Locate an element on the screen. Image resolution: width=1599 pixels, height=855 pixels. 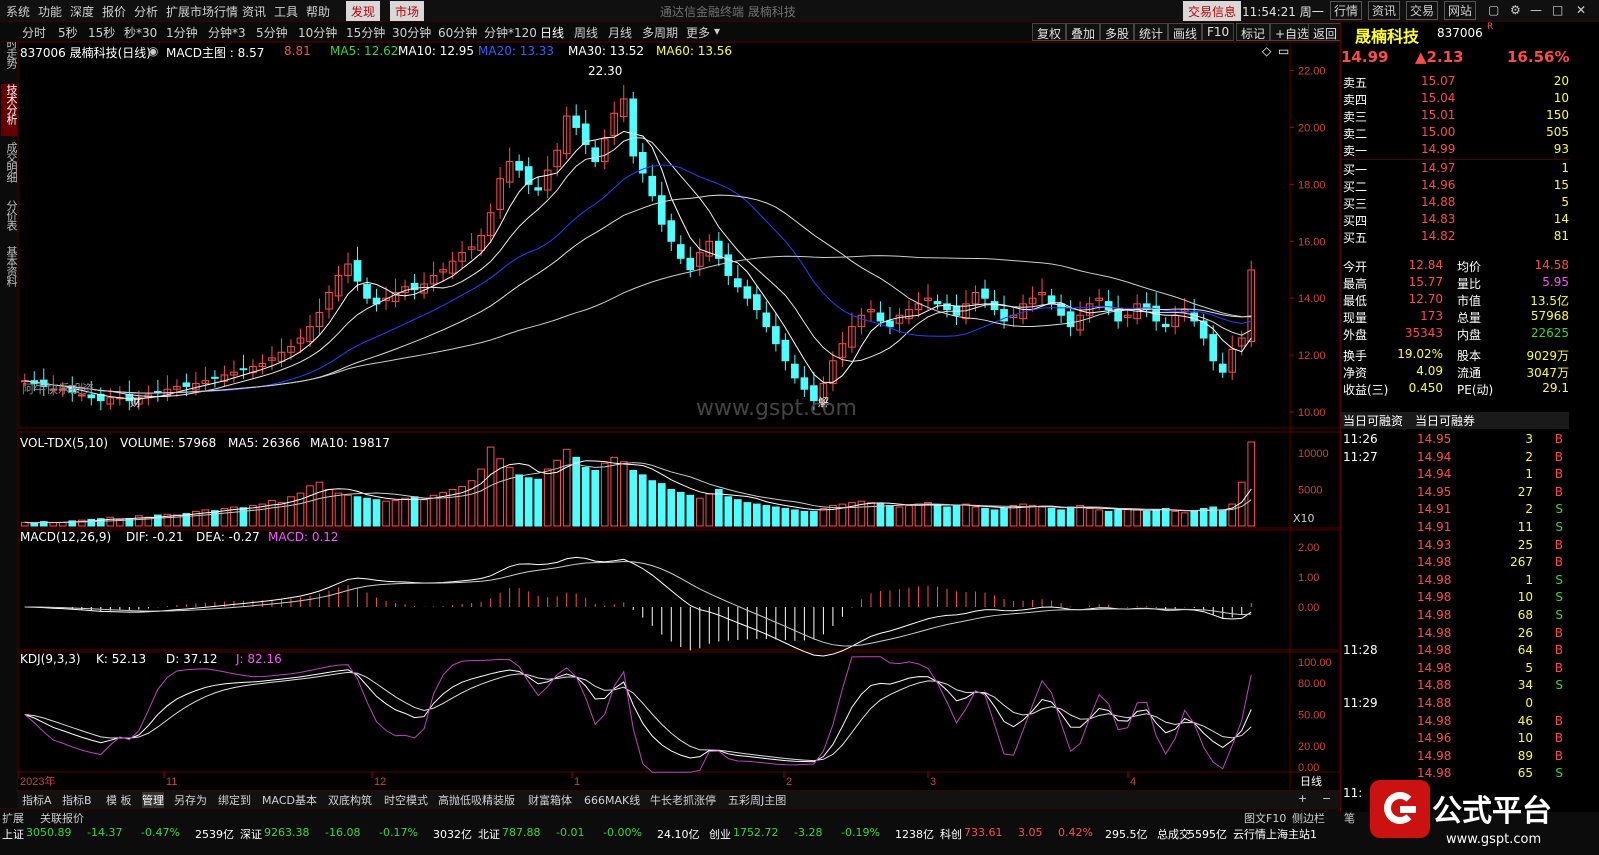
bid-row: 买五 14.82 81 is located at coordinates (1455, 237).